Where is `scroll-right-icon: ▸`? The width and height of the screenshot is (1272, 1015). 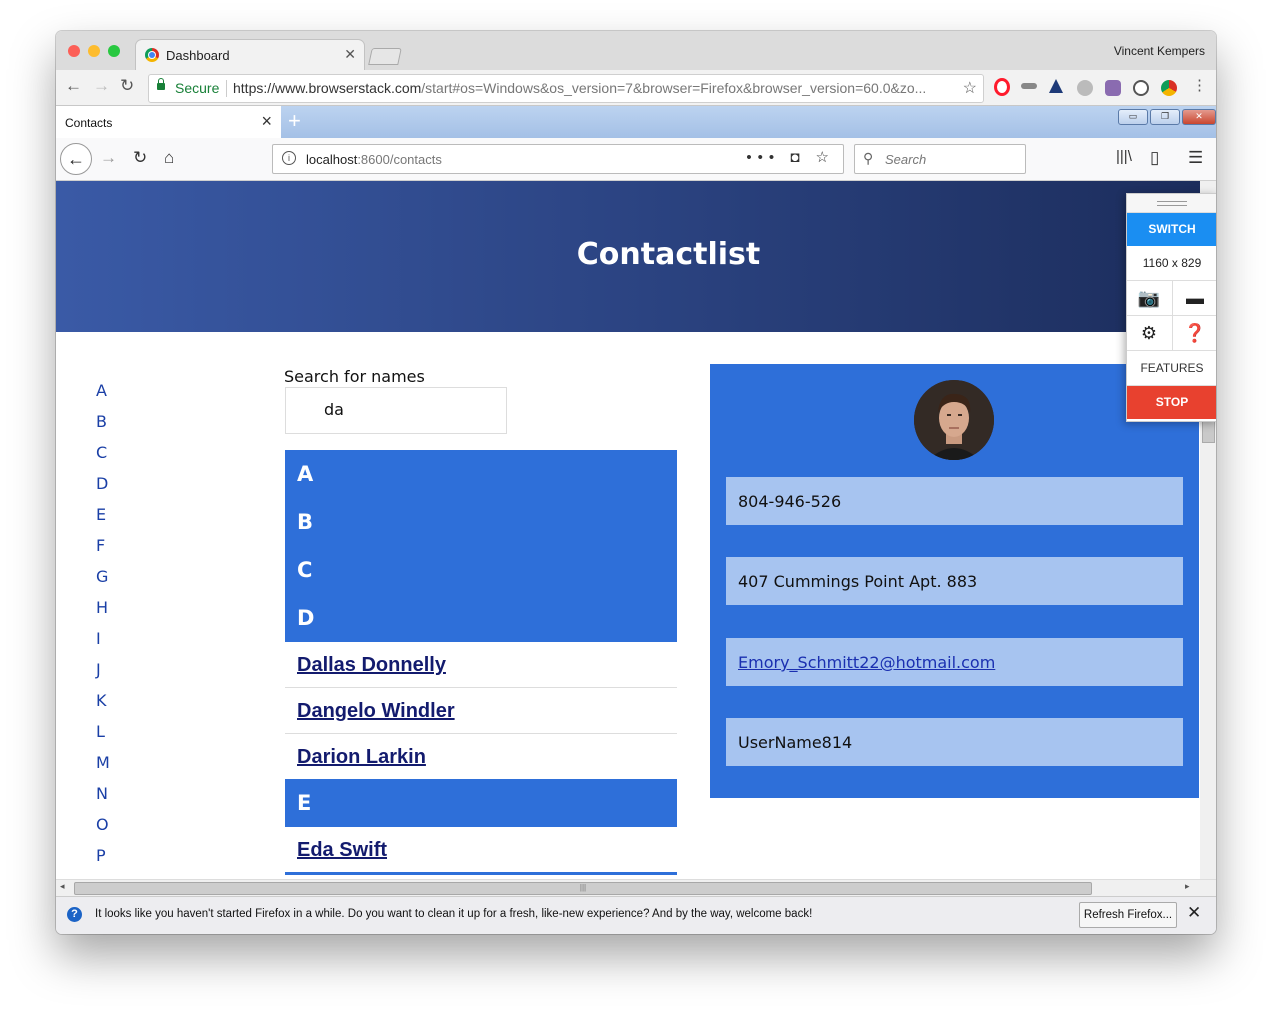 scroll-right-icon: ▸ is located at coordinates (1187, 886).